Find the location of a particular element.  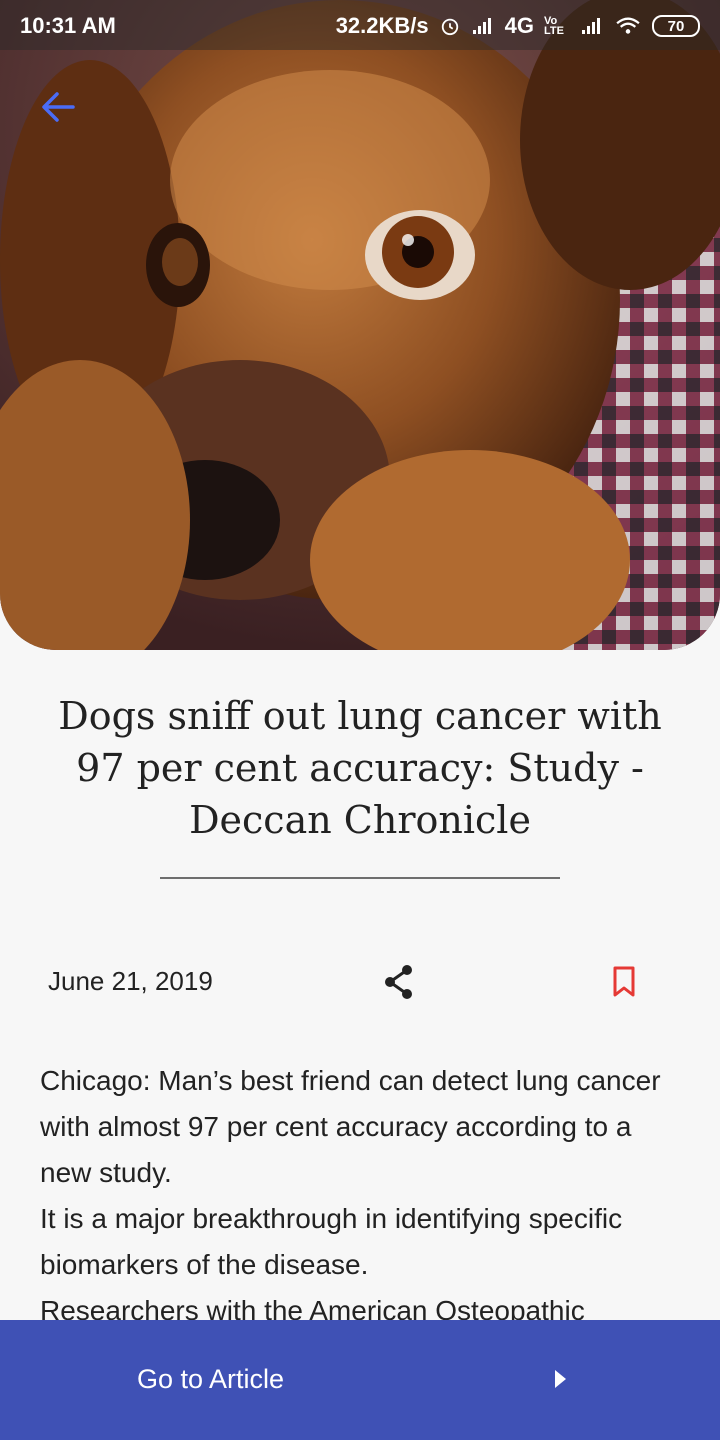

network-speed: 32.2KB/s is located at coordinates (382, 25).